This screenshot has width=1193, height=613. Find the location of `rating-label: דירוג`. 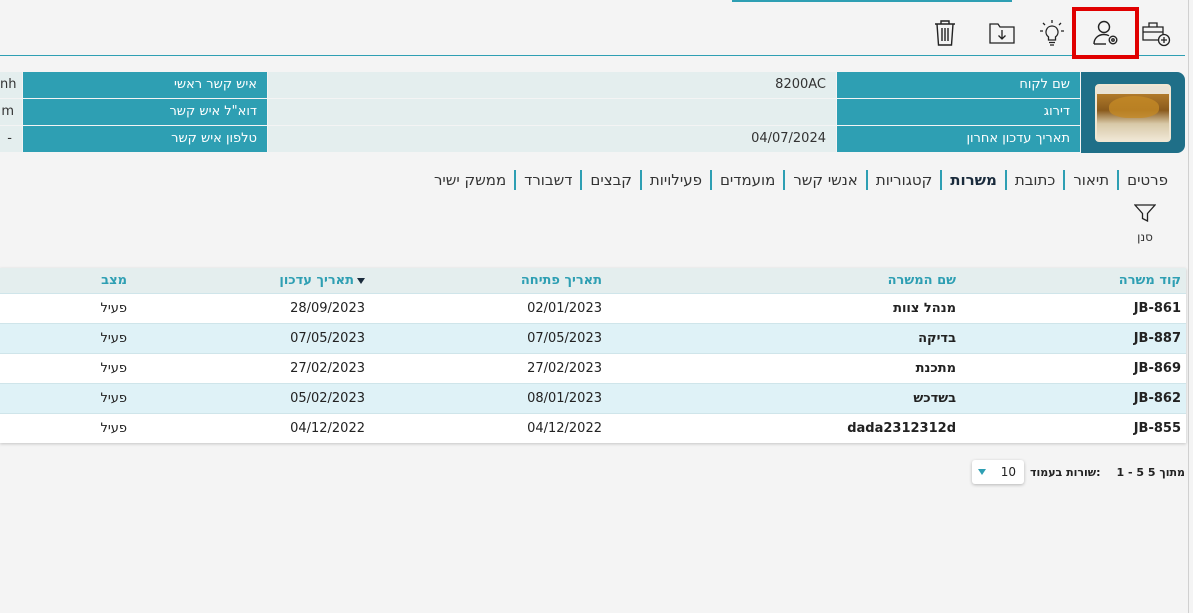

rating-label: דירוג is located at coordinates (958, 112).